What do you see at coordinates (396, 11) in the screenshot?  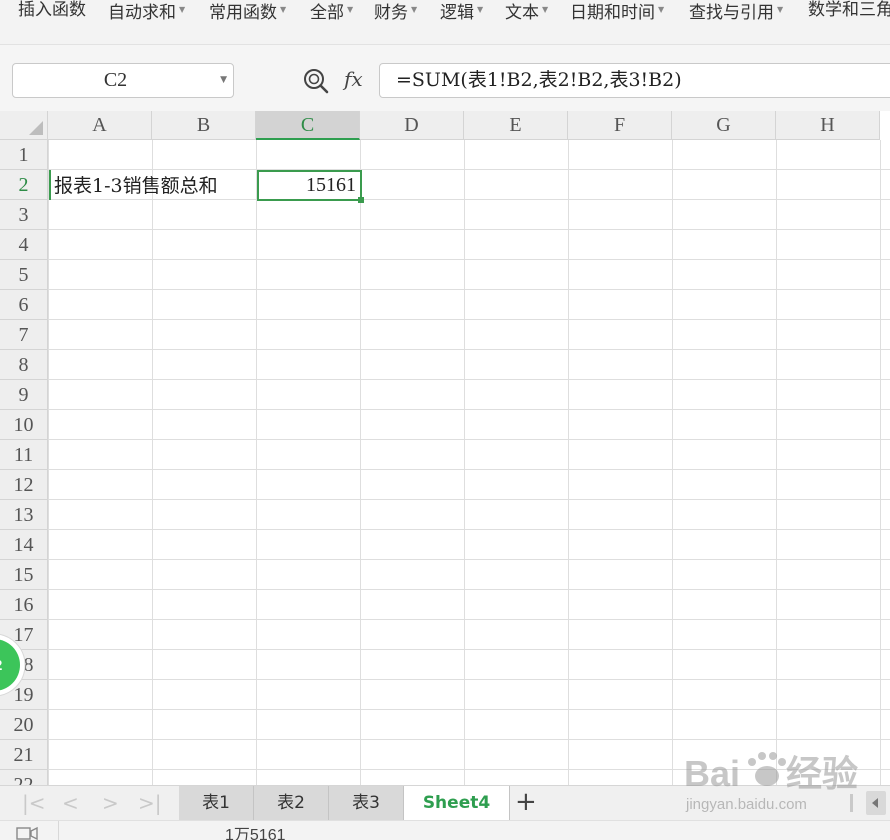 I see `financial-dropdown: 财务 ▼` at bounding box center [396, 11].